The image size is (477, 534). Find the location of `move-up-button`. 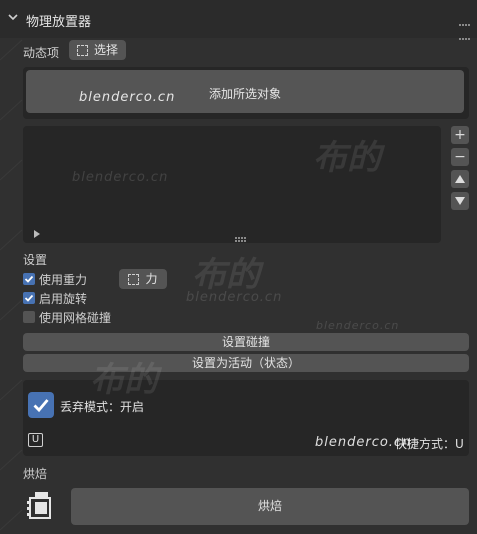

move-up-button is located at coordinates (460, 179).